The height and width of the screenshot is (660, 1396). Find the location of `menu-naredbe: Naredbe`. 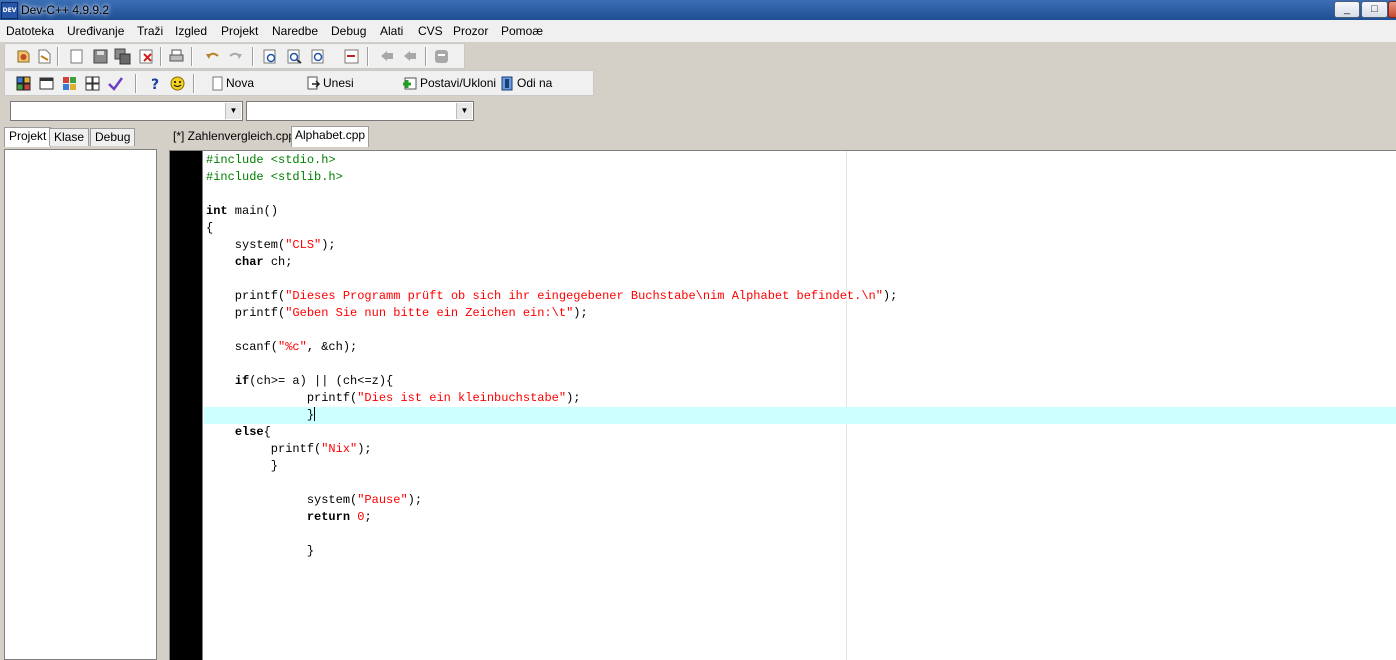

menu-naredbe: Naredbe is located at coordinates (295, 31).